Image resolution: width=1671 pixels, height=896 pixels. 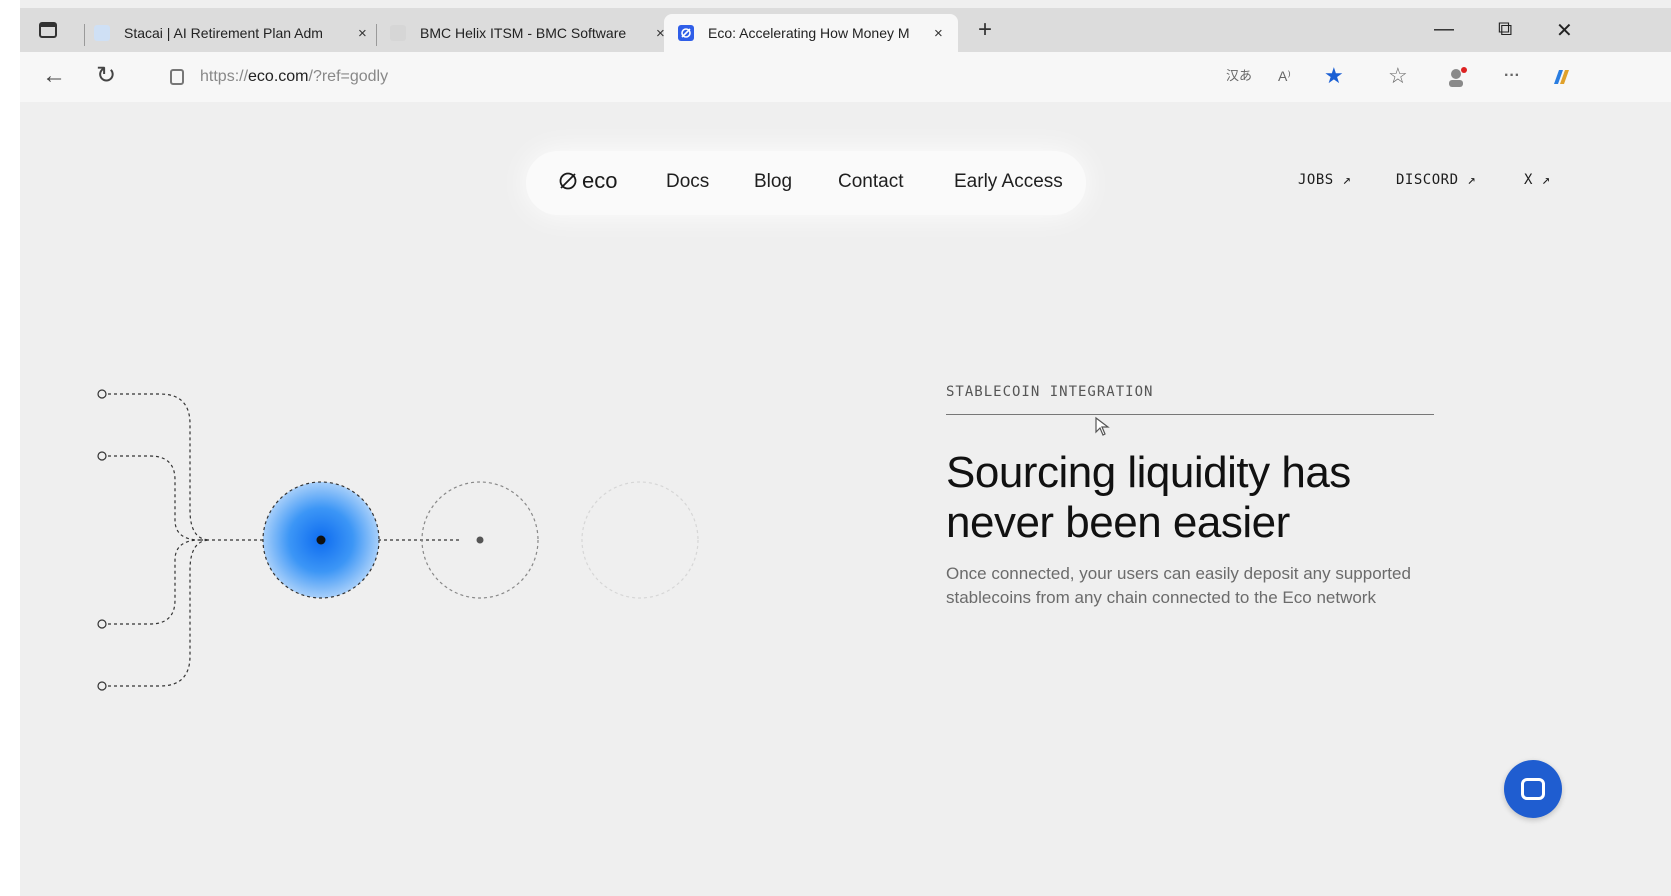 What do you see at coordinates (640, 540) in the screenshot?
I see `faded-node` at bounding box center [640, 540].